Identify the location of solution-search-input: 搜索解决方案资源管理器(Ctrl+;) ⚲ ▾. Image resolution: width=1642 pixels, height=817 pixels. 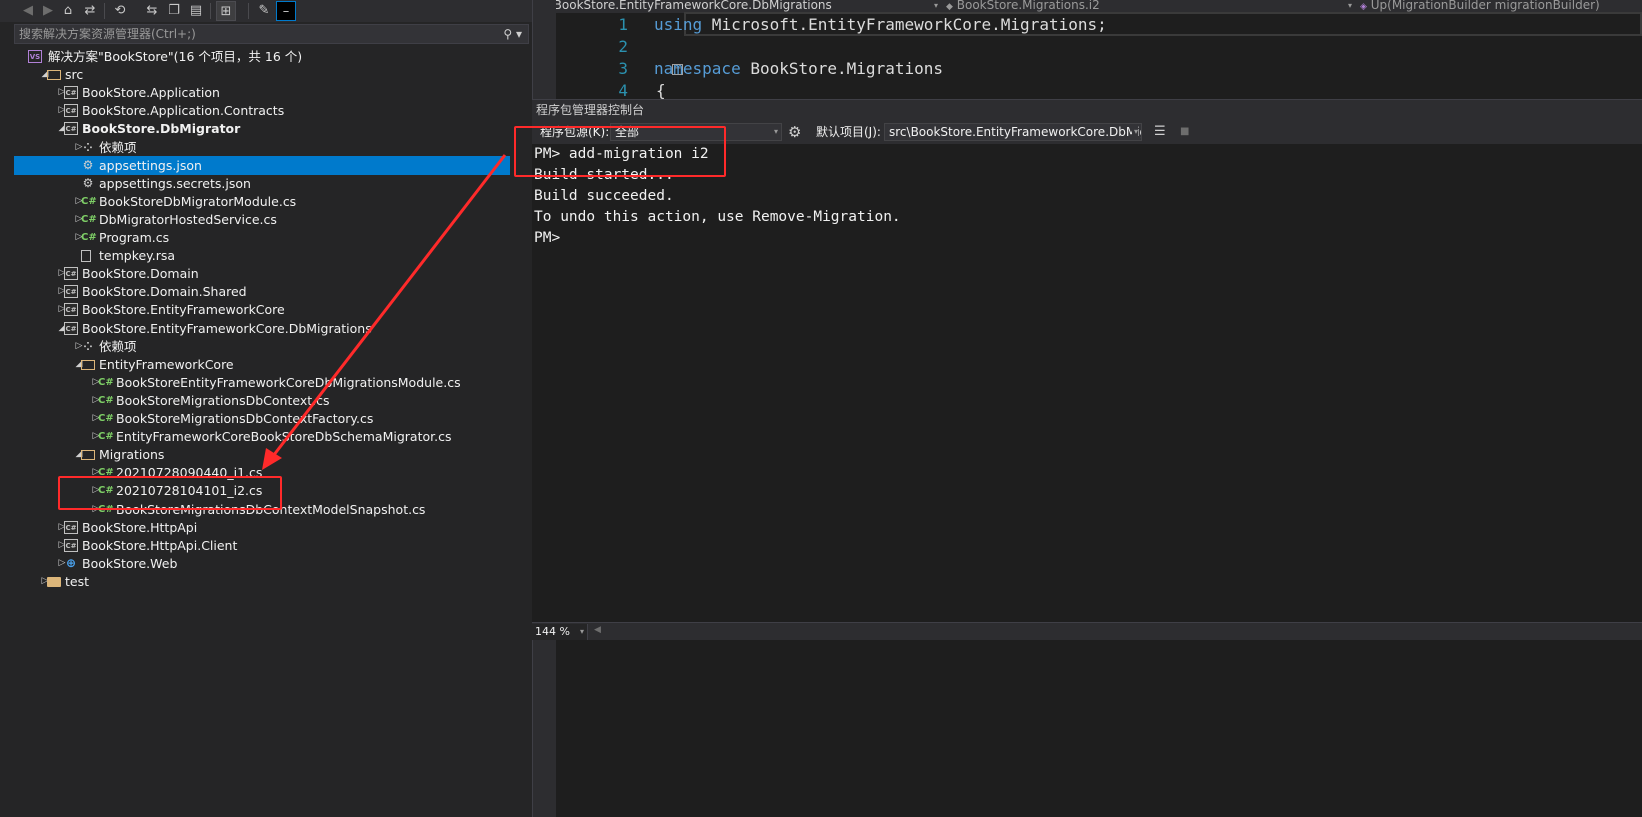
(271, 34).